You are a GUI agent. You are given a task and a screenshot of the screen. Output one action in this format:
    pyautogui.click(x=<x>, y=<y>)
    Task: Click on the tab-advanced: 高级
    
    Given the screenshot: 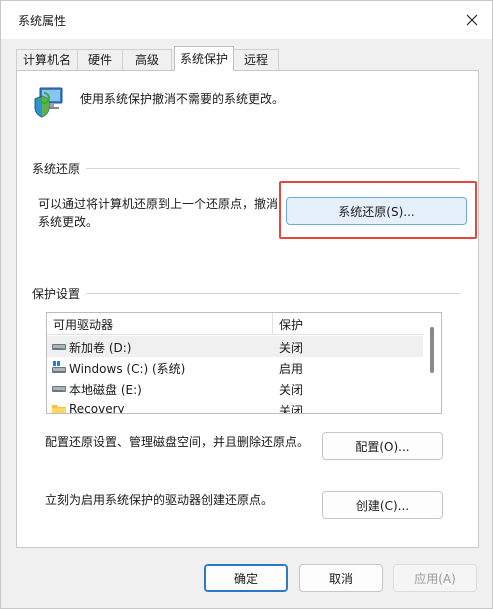 What is the action you would take?
    pyautogui.click(x=147, y=60)
    